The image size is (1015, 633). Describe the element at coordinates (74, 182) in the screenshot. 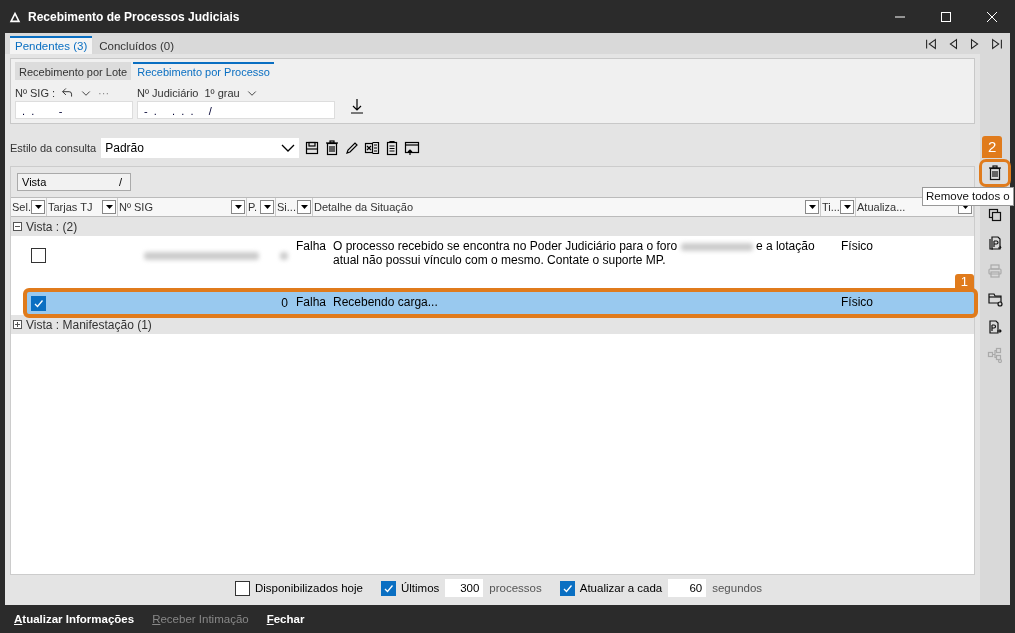

I see `group-chip: Vista /` at that location.